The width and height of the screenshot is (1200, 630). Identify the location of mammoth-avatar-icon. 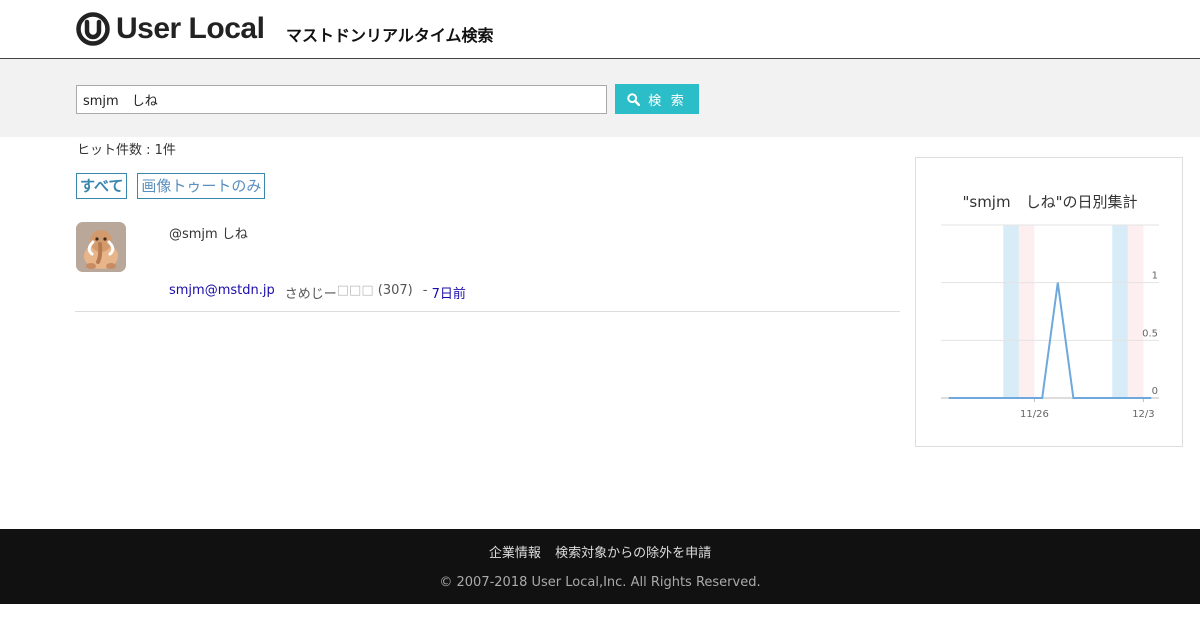
(101, 247).